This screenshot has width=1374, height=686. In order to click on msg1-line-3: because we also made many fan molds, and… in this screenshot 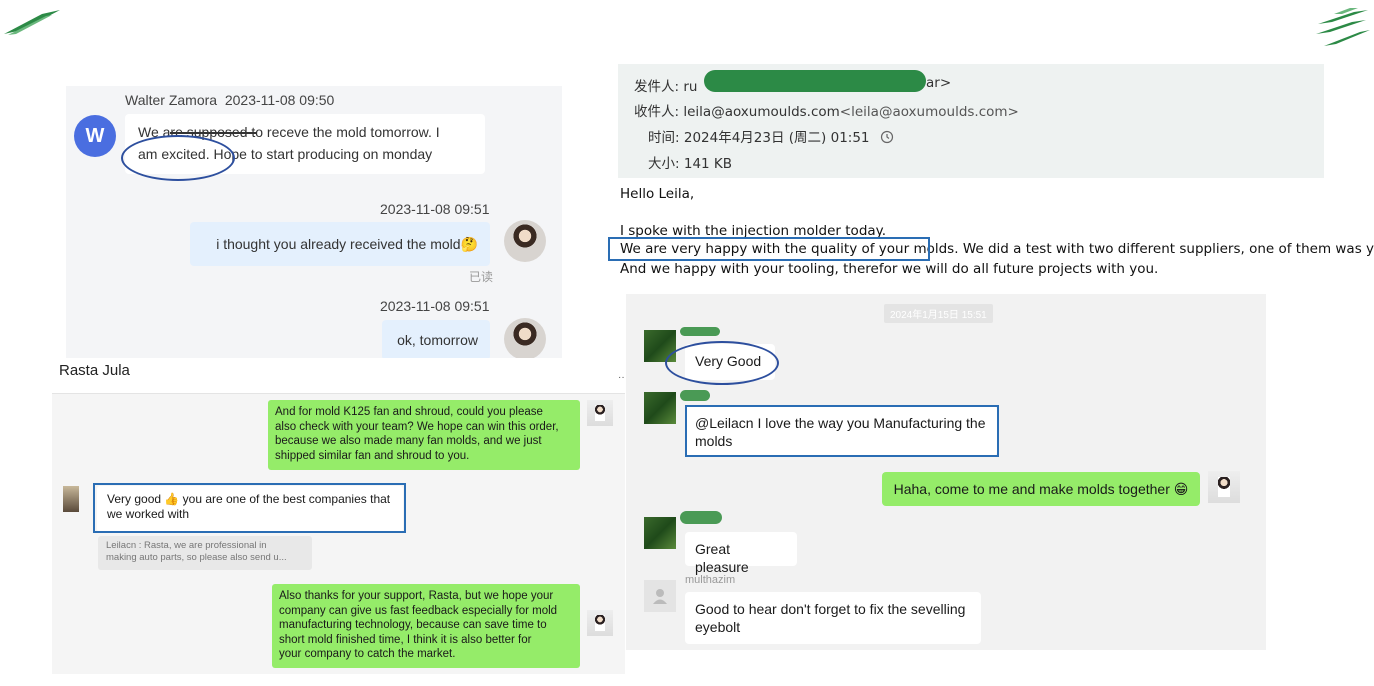, I will do `click(408, 441)`.